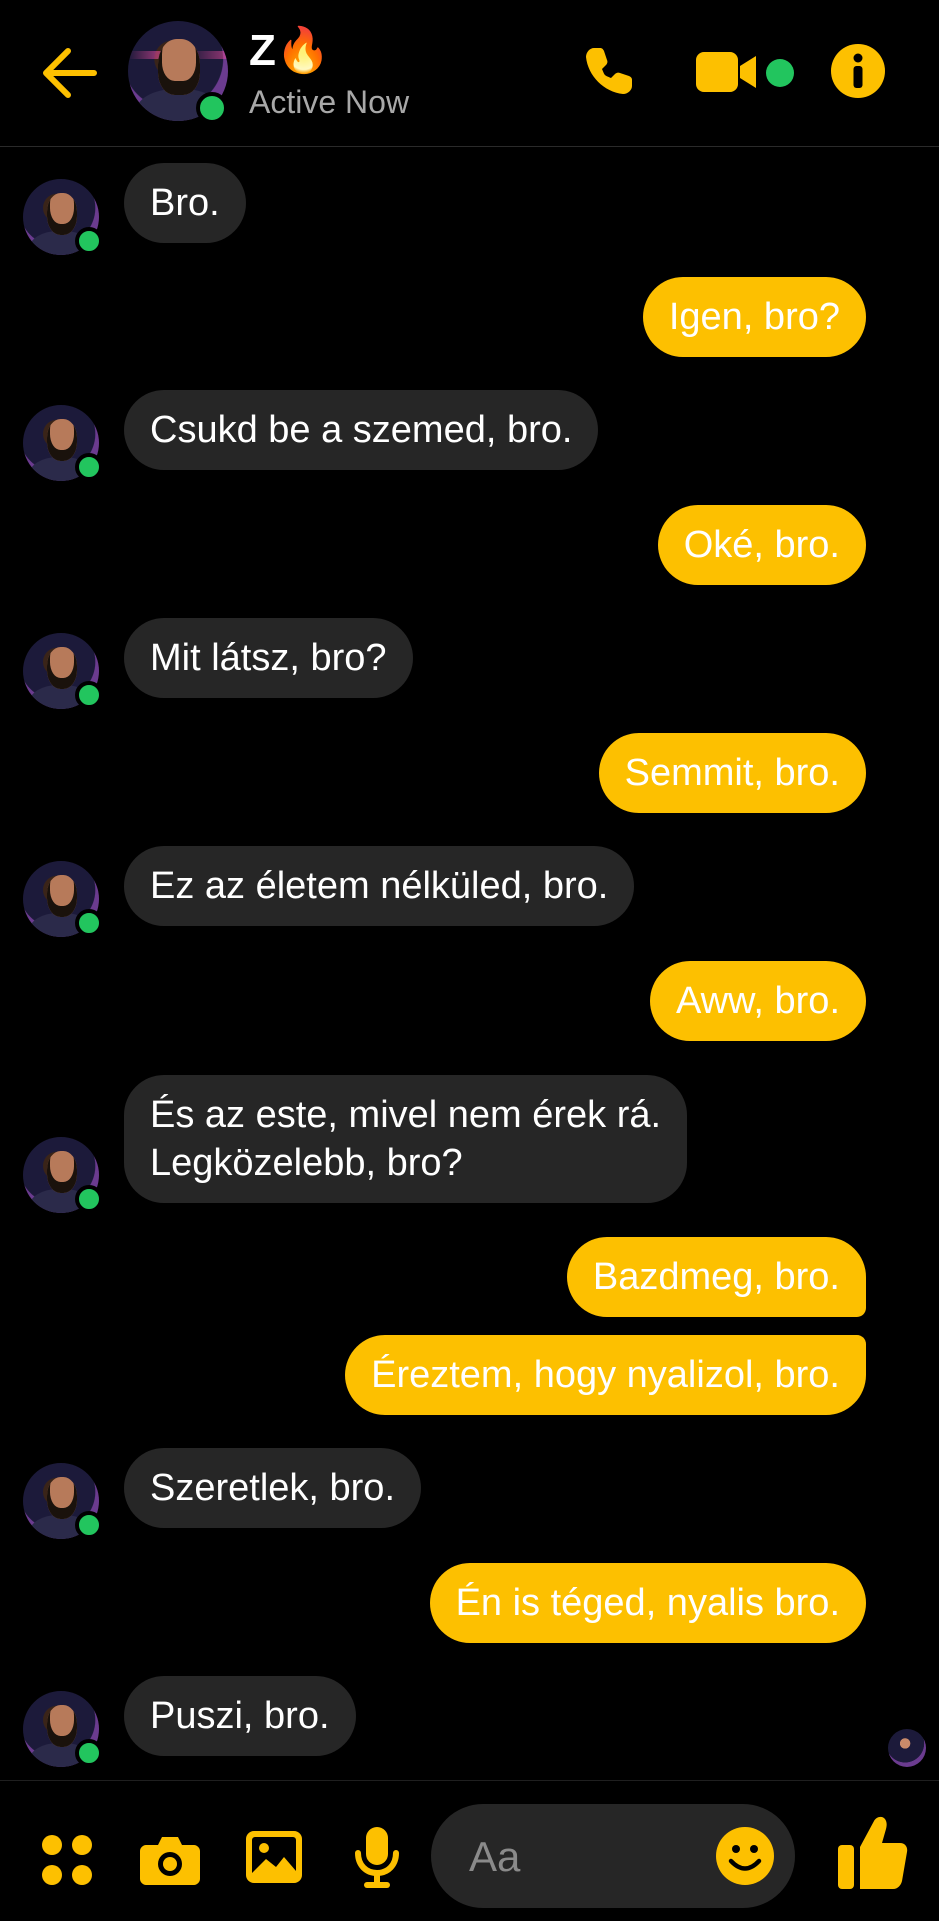 This screenshot has width=939, height=1921. What do you see at coordinates (377, 1858) in the screenshot?
I see `microphone-icon` at bounding box center [377, 1858].